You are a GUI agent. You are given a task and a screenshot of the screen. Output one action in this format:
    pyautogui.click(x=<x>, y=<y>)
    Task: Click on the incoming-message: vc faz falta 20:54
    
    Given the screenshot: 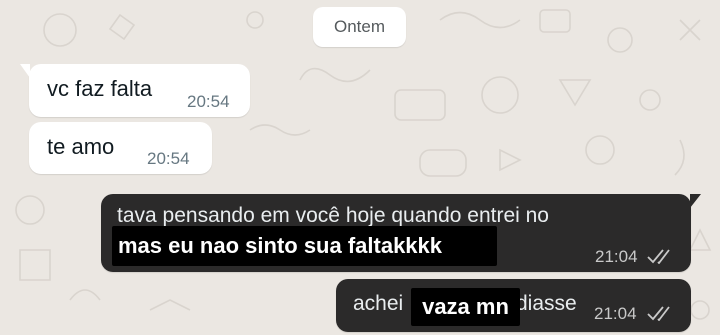 What is the action you would take?
    pyautogui.click(x=135, y=90)
    